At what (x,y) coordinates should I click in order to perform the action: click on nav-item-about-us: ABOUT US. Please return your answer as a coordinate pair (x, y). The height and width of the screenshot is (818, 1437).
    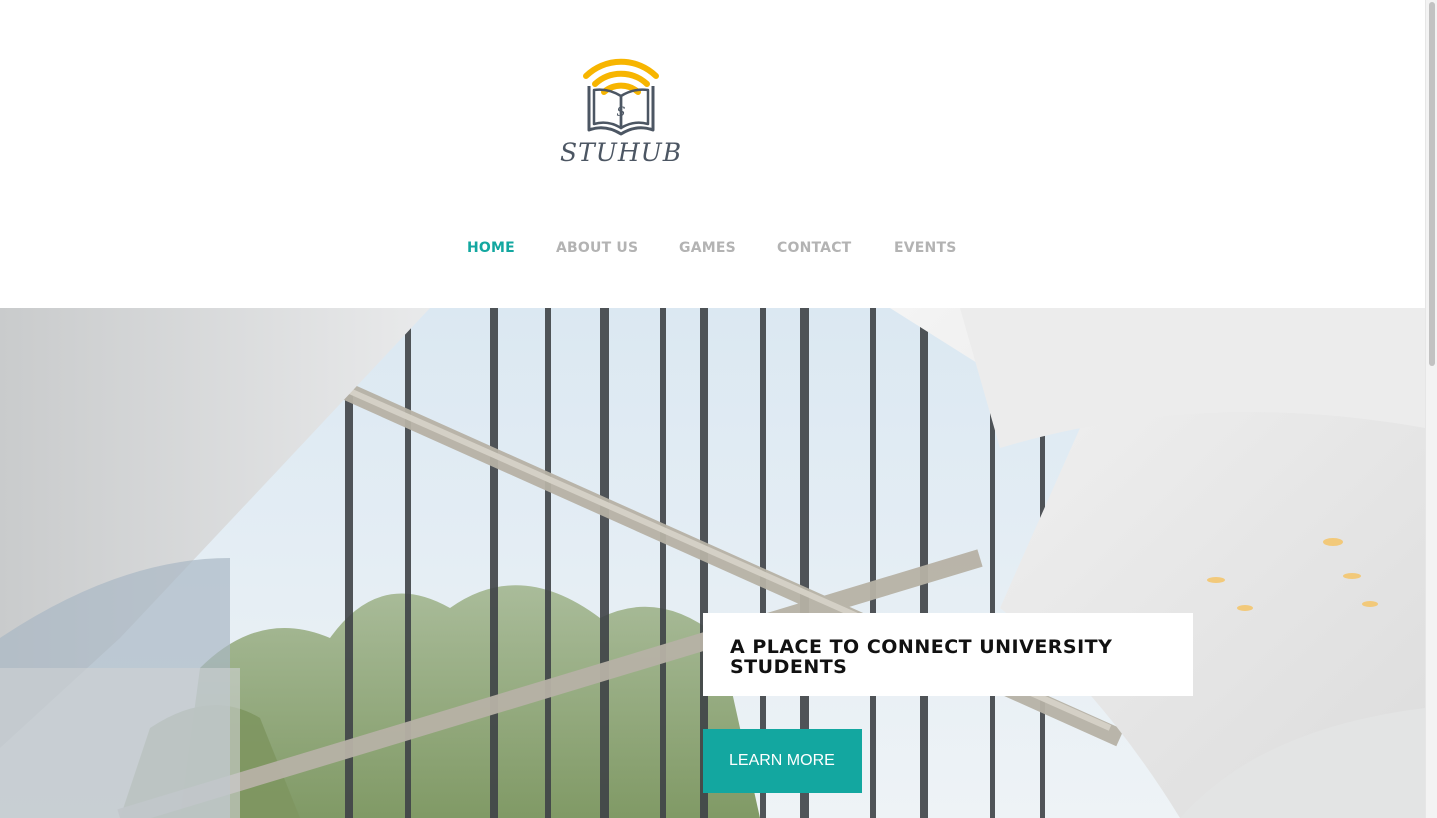
    Looking at the image, I should click on (597, 248).